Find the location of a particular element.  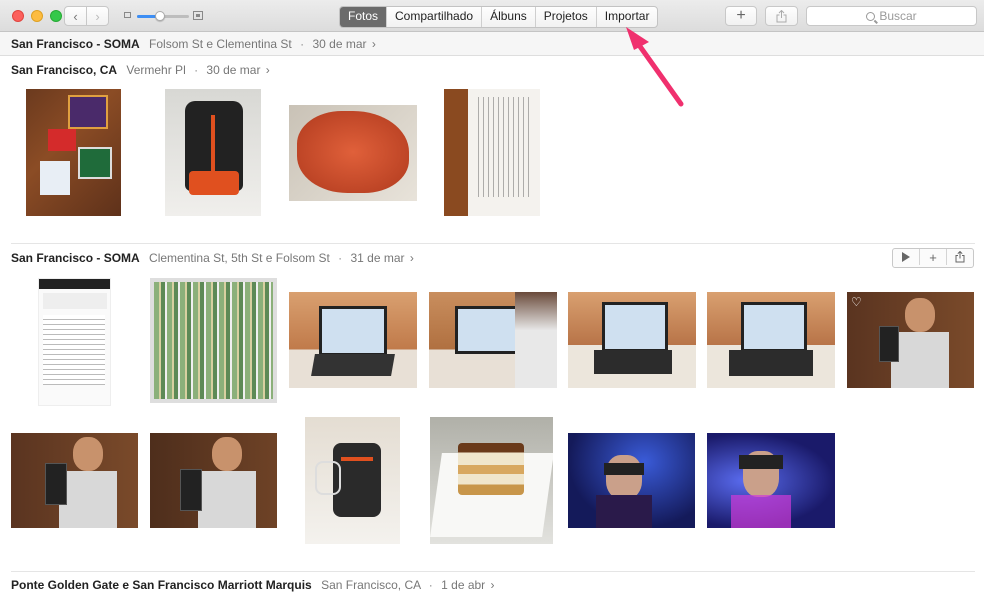

search-field: Buscar is located at coordinates (891, 16).